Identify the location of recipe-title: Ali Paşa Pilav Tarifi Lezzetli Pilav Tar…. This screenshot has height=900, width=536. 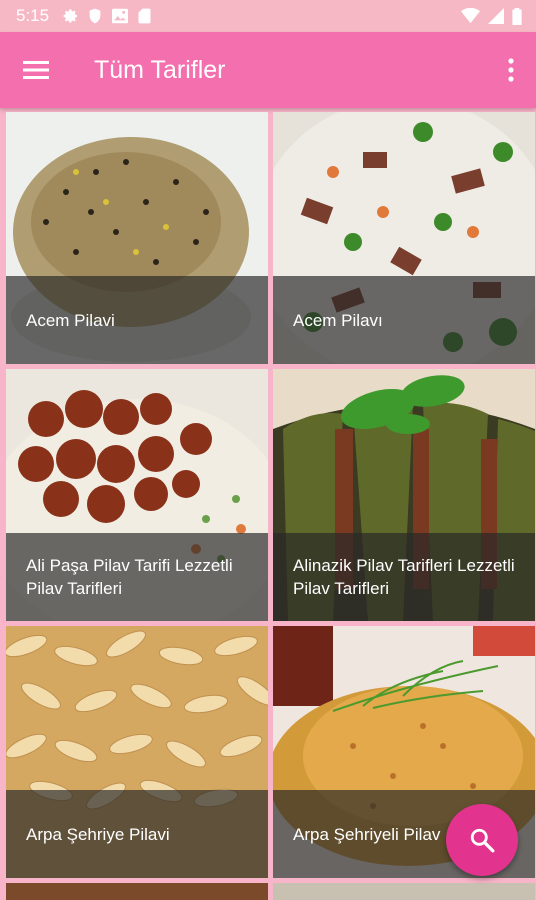
(137, 577).